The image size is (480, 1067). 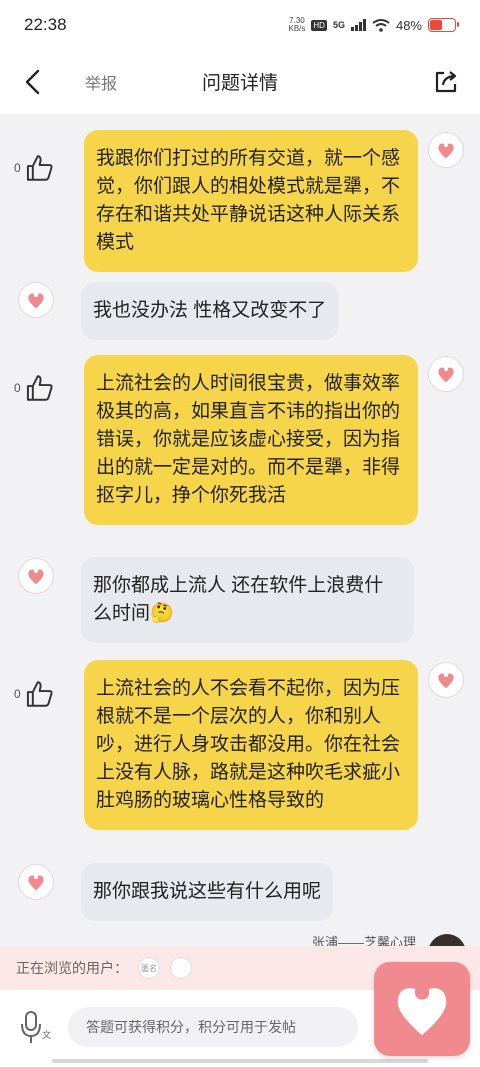 I want to click on message-bubble: 我也没办法 性格又改变不了, so click(x=210, y=311).